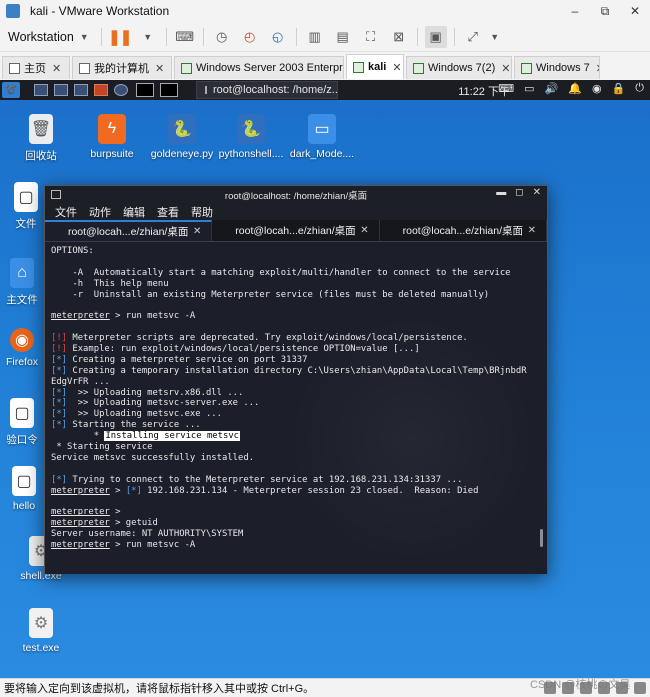 This screenshot has width=650, height=697. Describe the element at coordinates (399, 37) in the screenshot. I see `unity-button: ⊠` at that location.